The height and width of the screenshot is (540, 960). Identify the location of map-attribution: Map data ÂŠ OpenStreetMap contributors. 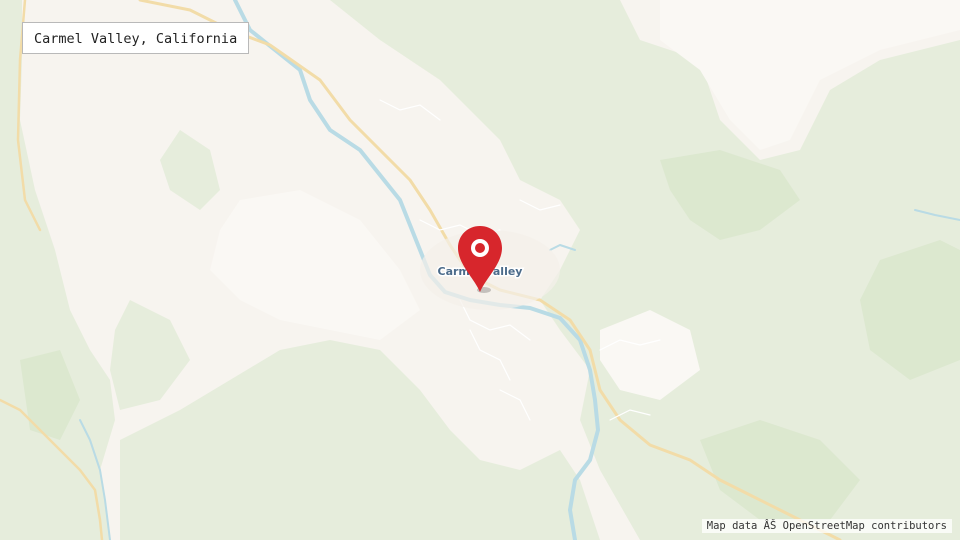
(826, 526).